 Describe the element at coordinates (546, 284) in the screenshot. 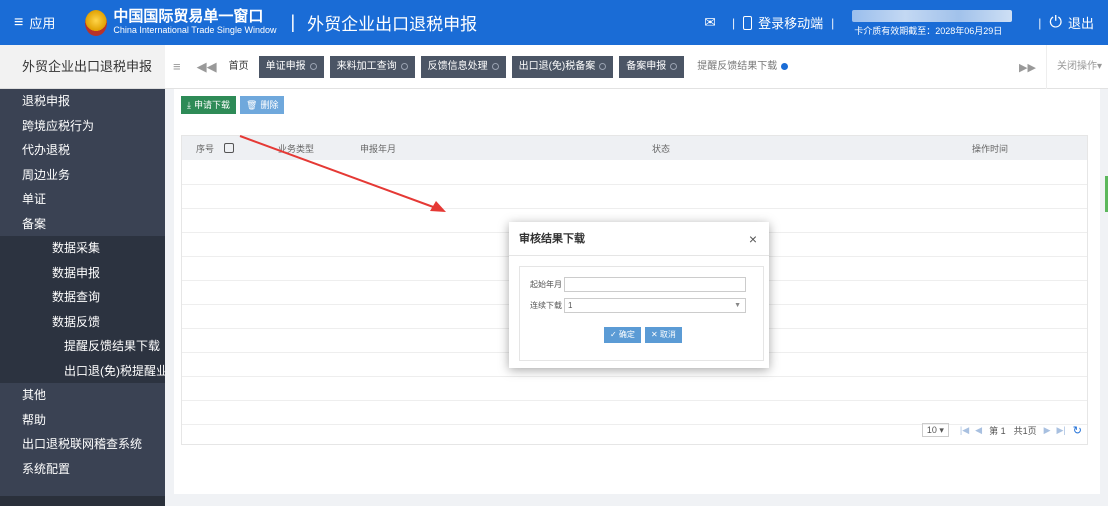

I see `start-month-label: 起始年月` at that location.